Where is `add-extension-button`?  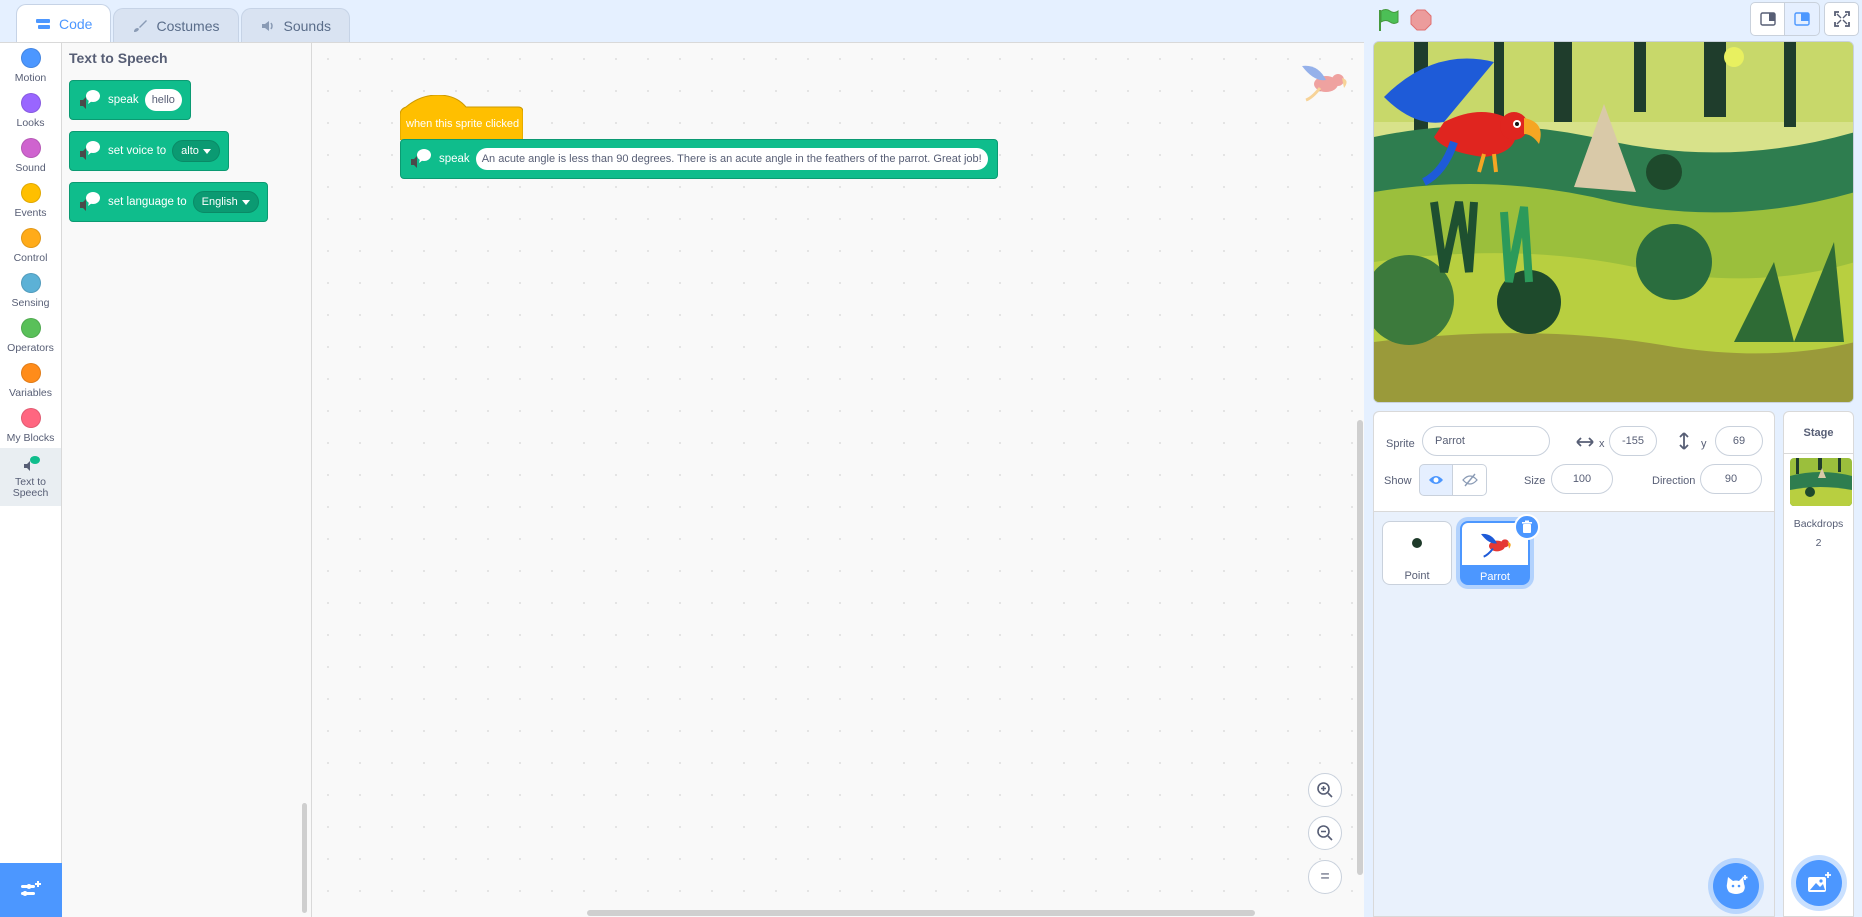 add-extension-button is located at coordinates (31, 890).